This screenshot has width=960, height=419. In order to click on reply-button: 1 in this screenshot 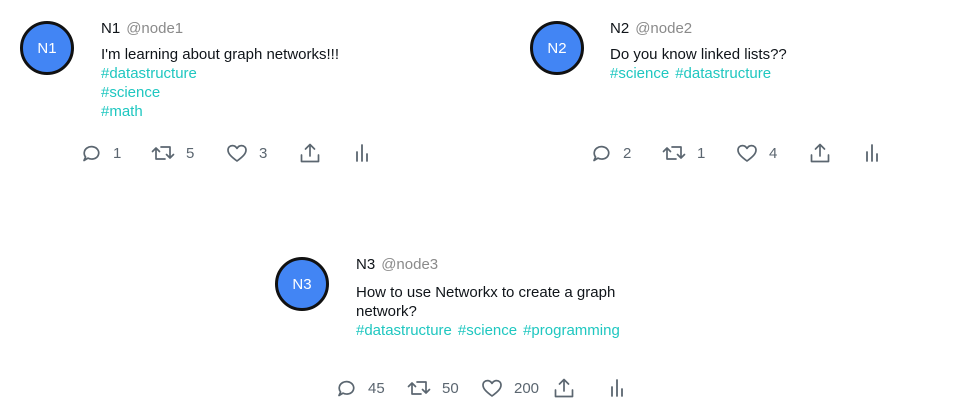, I will do `click(100, 153)`.